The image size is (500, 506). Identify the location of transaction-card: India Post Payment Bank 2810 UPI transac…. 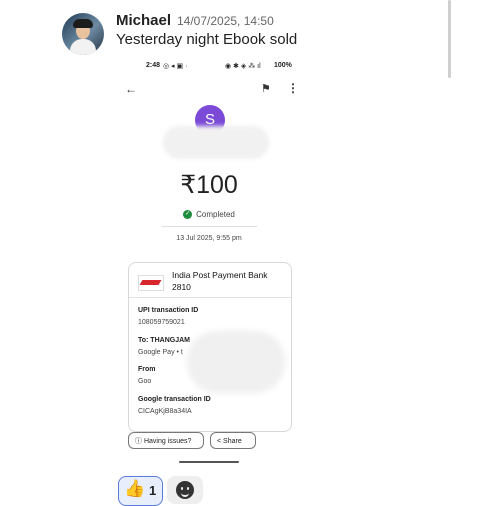
(210, 347).